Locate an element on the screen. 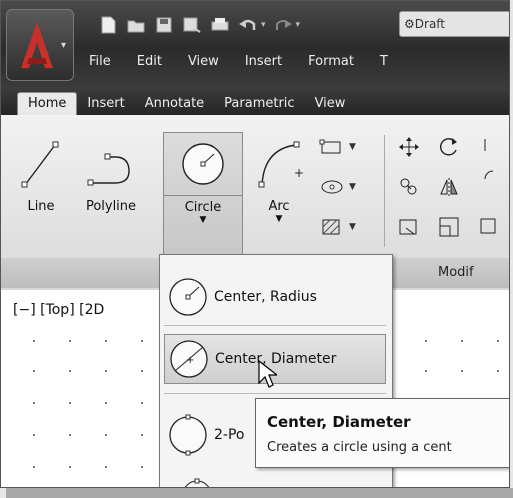 The width and height of the screenshot is (513, 498). menu-view: View is located at coordinates (203, 61).